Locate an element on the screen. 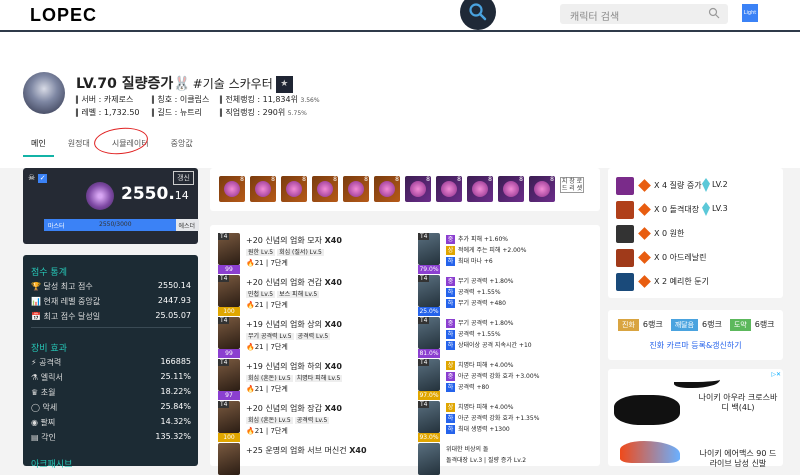  tier-progress-label: 2550/3000 is located at coordinates (115, 224).